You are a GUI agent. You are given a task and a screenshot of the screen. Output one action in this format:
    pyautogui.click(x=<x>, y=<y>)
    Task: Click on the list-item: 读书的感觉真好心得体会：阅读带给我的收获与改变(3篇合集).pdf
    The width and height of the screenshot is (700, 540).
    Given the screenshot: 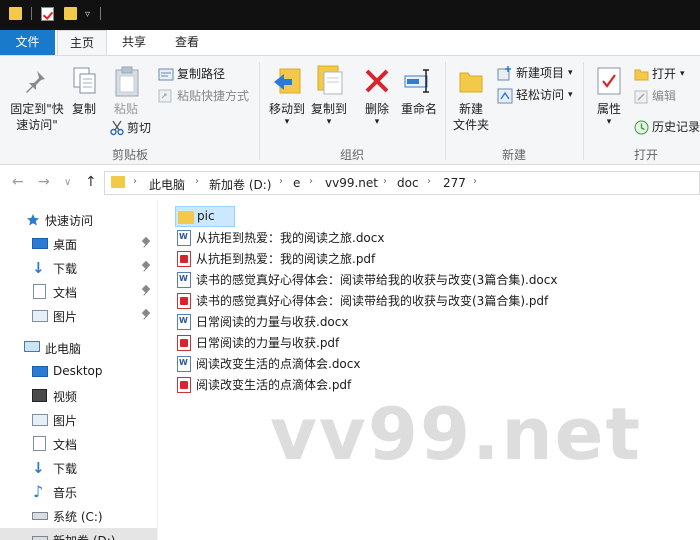 What is the action you would take?
    pyautogui.click(x=365, y=300)
    